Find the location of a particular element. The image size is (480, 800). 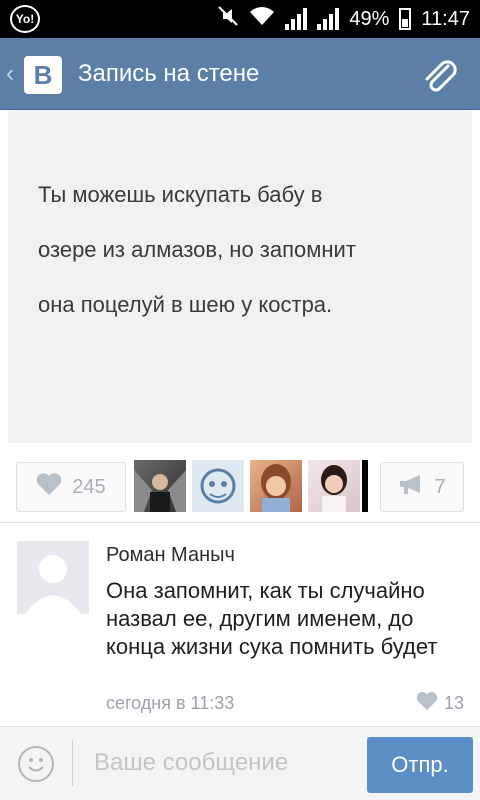

page-title: Запись на стене is located at coordinates (169, 73).